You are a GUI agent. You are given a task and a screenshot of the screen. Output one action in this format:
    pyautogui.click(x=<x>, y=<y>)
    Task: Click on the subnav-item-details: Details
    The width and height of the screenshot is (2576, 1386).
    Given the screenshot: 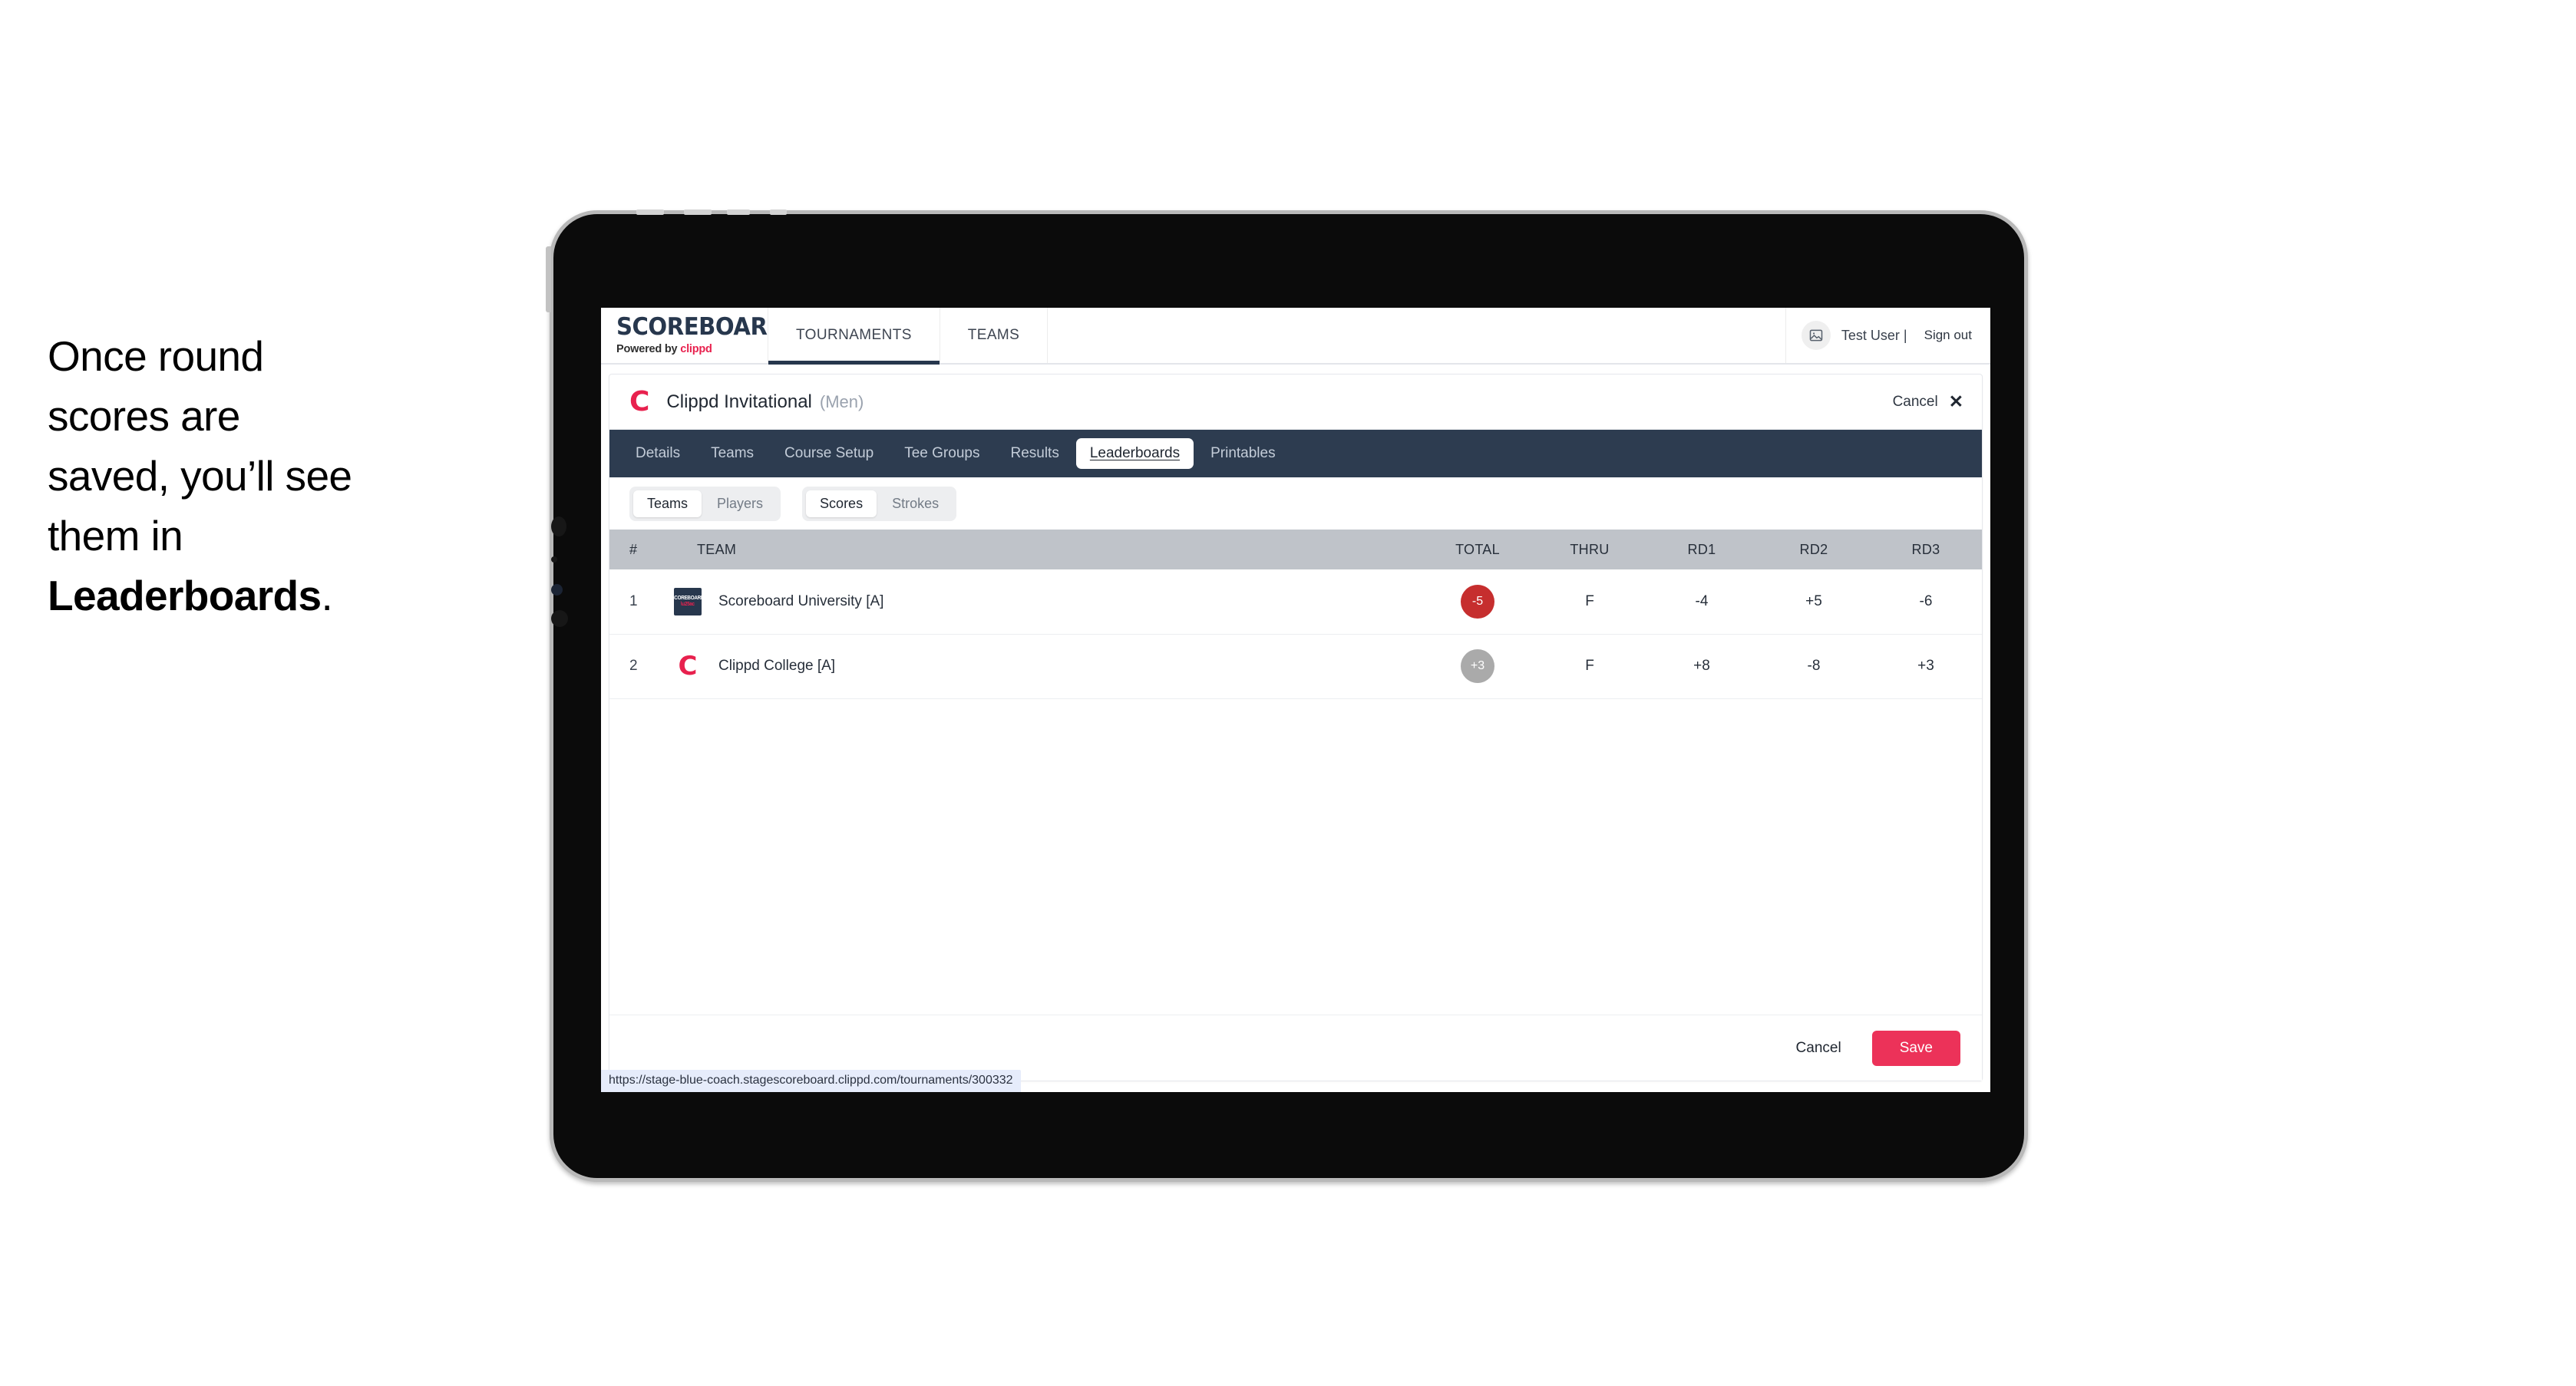 What is the action you would take?
    pyautogui.click(x=658, y=453)
    